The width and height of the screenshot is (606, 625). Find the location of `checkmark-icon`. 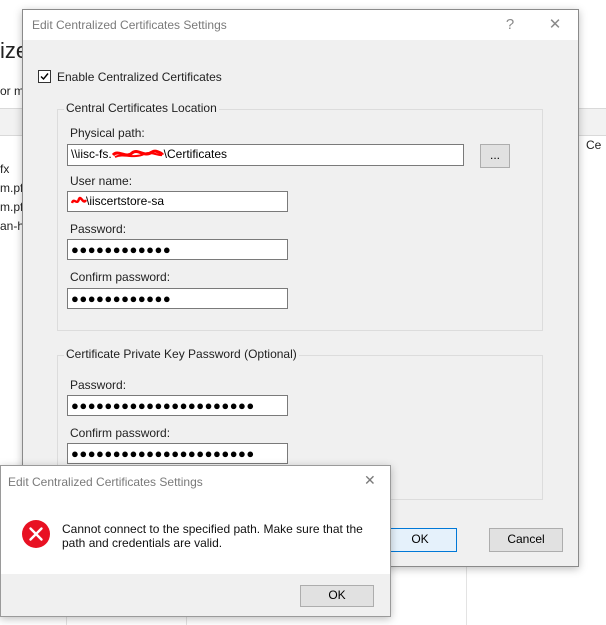

checkmark-icon is located at coordinates (44, 77).